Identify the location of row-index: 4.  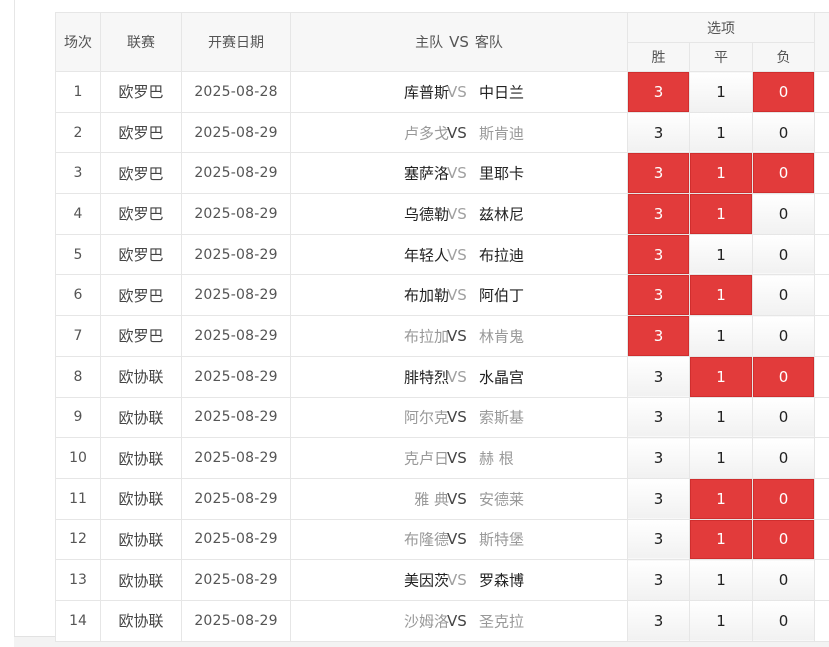
(78, 214).